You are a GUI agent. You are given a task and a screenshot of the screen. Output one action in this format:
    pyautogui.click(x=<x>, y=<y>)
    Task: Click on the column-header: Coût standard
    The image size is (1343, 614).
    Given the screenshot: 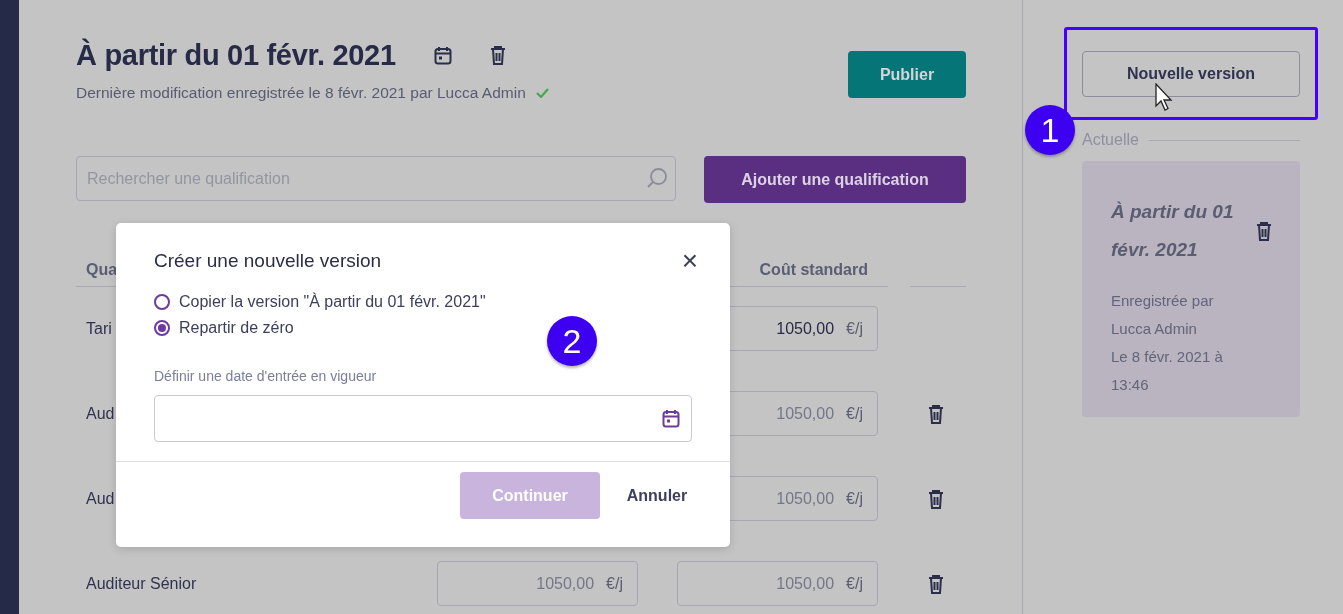 What is the action you would take?
    pyautogui.click(x=813, y=270)
    